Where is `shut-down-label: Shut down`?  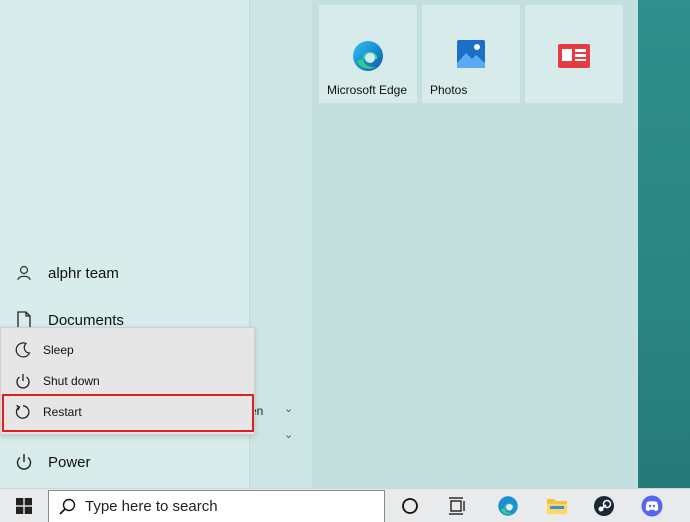
shut-down-label: Shut down is located at coordinates (71, 380).